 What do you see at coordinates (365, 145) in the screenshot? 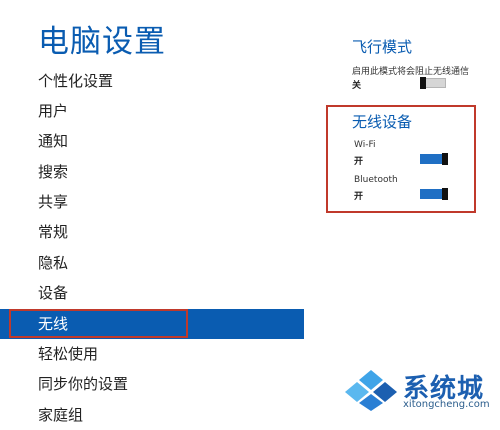
I see `wifi-label: Wi-Fi` at bounding box center [365, 145].